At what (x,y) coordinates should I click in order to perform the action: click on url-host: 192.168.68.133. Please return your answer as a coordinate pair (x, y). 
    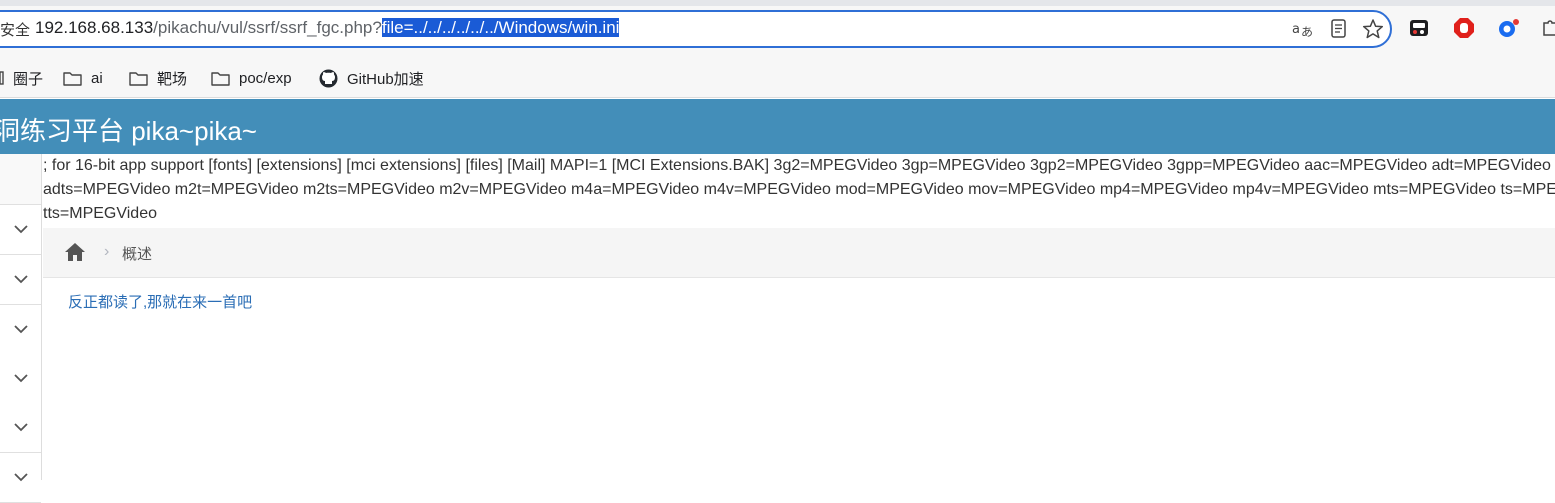
    Looking at the image, I should click on (94, 27).